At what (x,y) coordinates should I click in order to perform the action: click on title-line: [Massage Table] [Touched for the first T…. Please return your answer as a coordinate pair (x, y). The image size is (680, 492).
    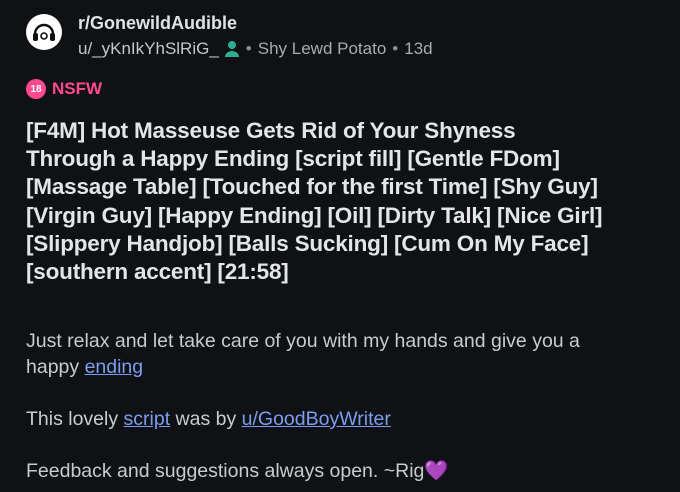
    Looking at the image, I should click on (312, 187).